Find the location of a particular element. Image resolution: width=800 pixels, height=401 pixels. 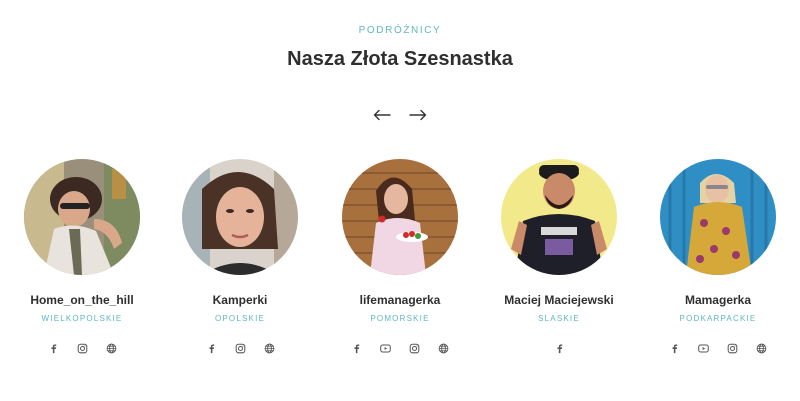

traveler-card: Home_on_the_hill WIELKOPOLSKIE is located at coordinates (82, 257).